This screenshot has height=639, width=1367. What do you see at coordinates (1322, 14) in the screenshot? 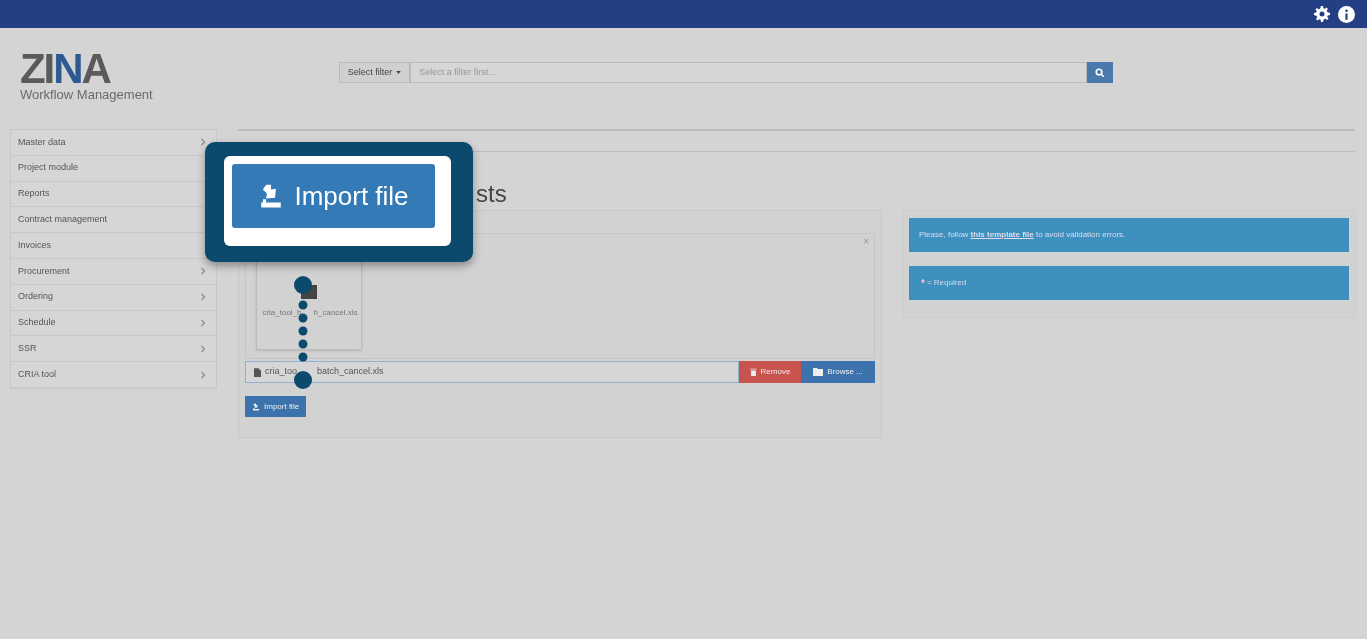
I see `settings-icon` at bounding box center [1322, 14].